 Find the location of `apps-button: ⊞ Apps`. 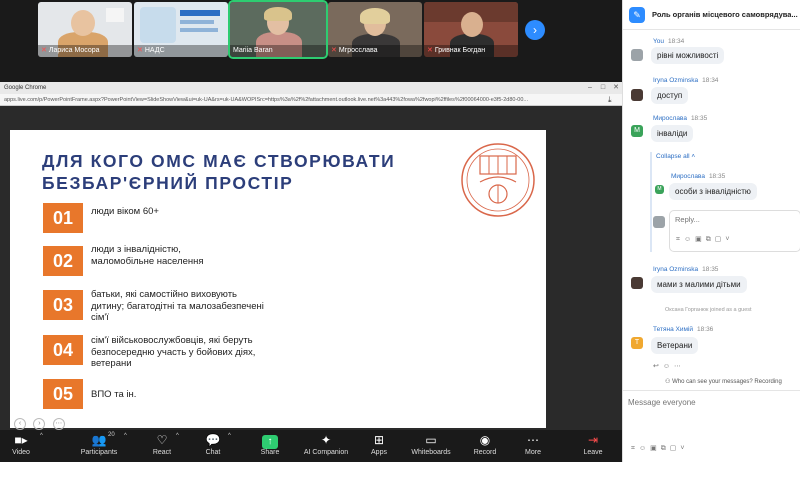

apps-button: ⊞ Apps is located at coordinates (379, 446).